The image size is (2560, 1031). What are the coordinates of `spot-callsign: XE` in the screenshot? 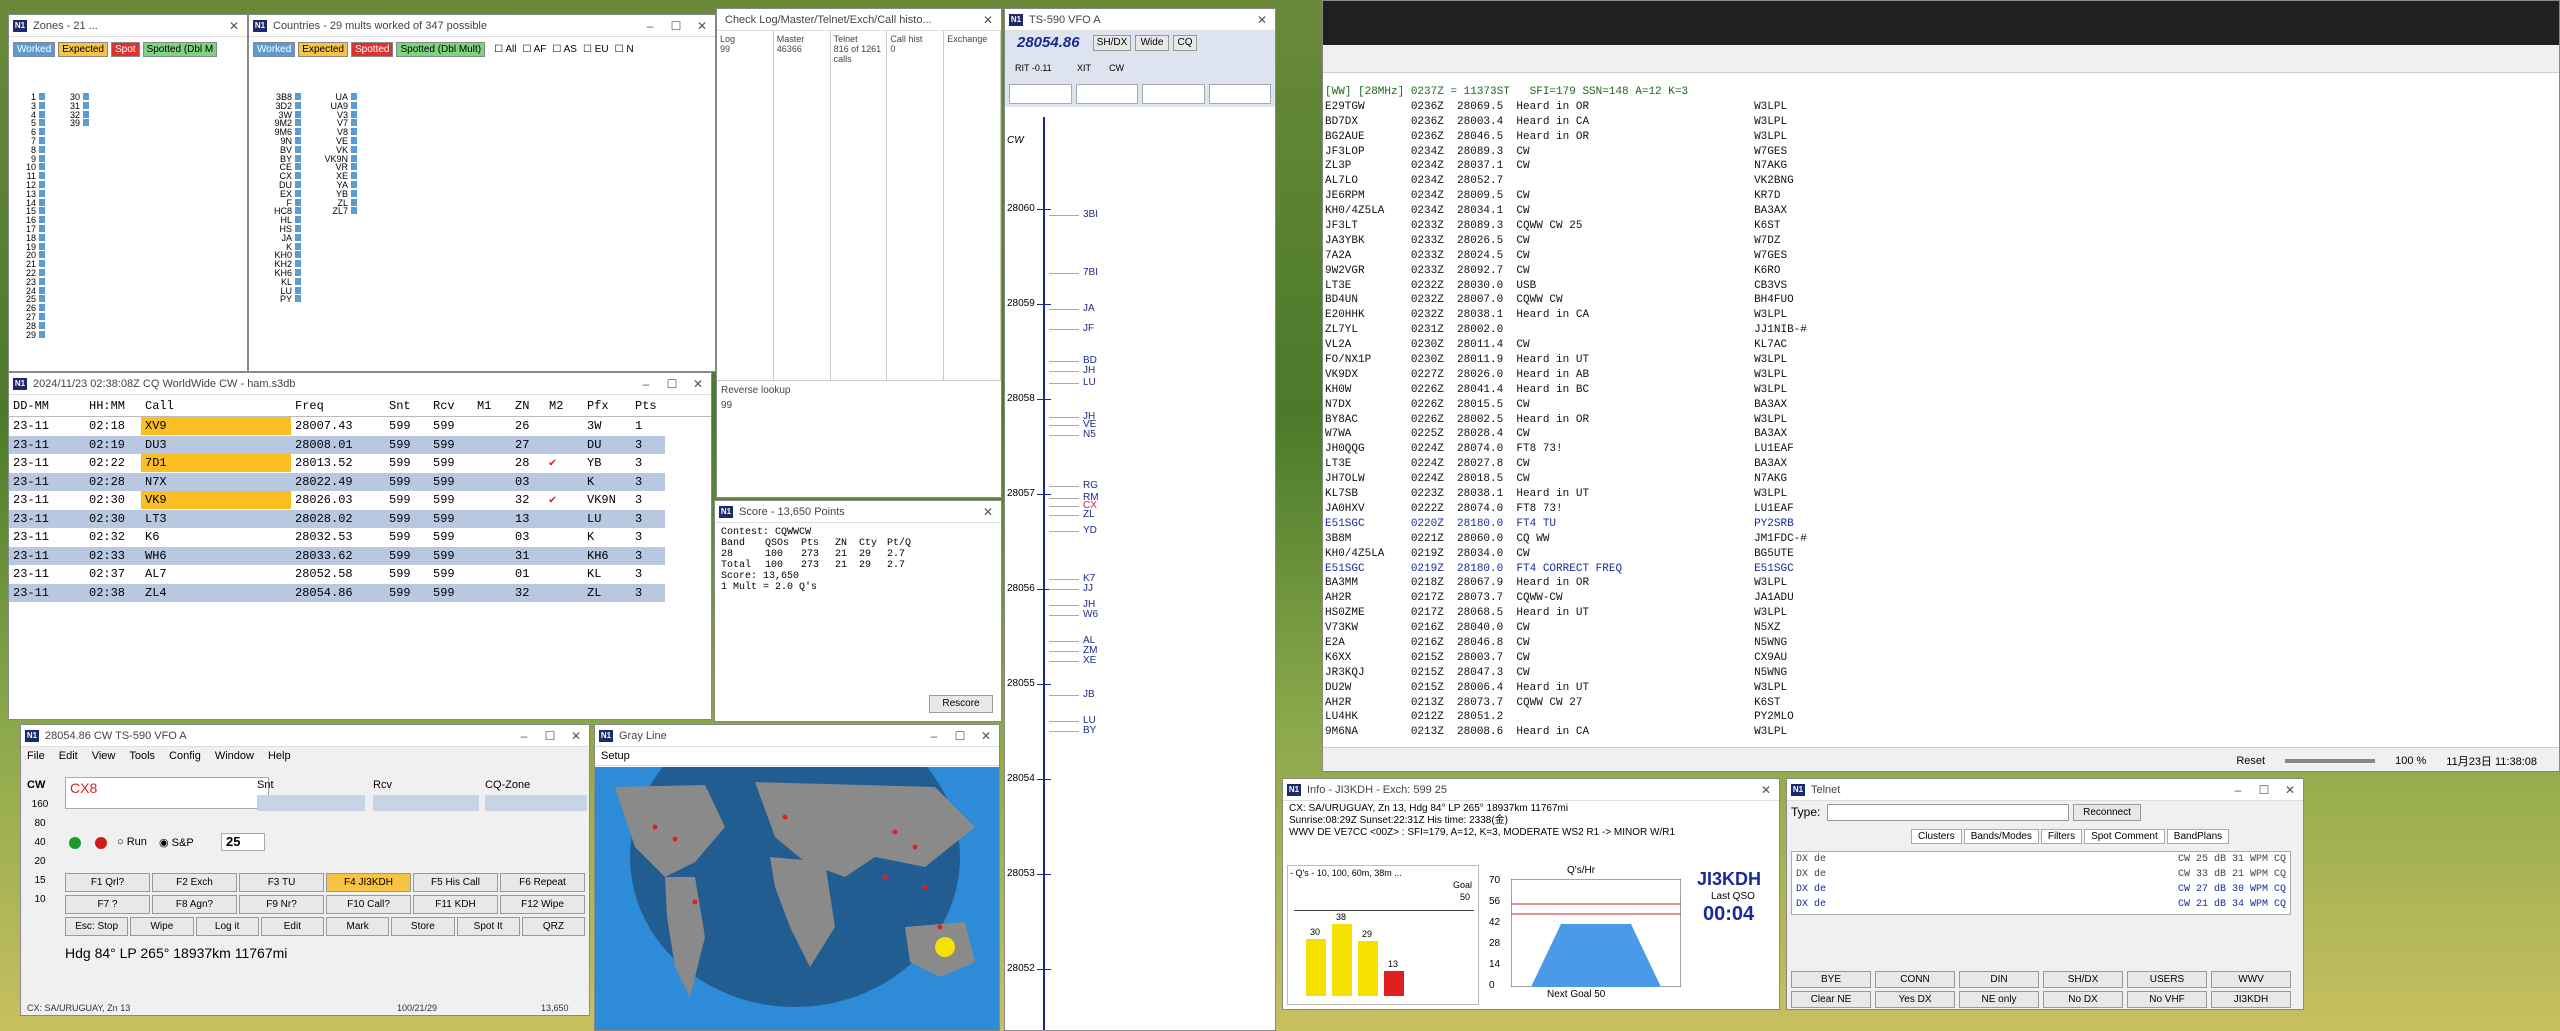 It's located at (1089, 660).